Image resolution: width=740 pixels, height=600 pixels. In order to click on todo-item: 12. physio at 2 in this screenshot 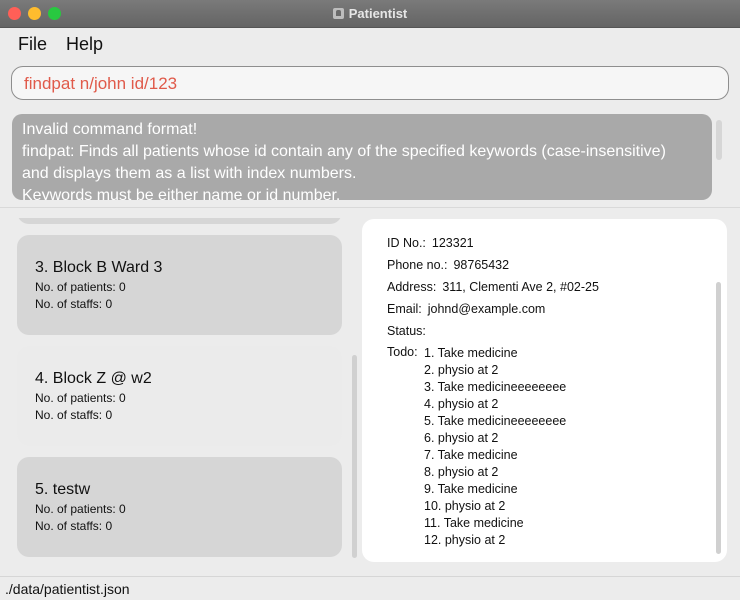, I will do `click(465, 540)`.